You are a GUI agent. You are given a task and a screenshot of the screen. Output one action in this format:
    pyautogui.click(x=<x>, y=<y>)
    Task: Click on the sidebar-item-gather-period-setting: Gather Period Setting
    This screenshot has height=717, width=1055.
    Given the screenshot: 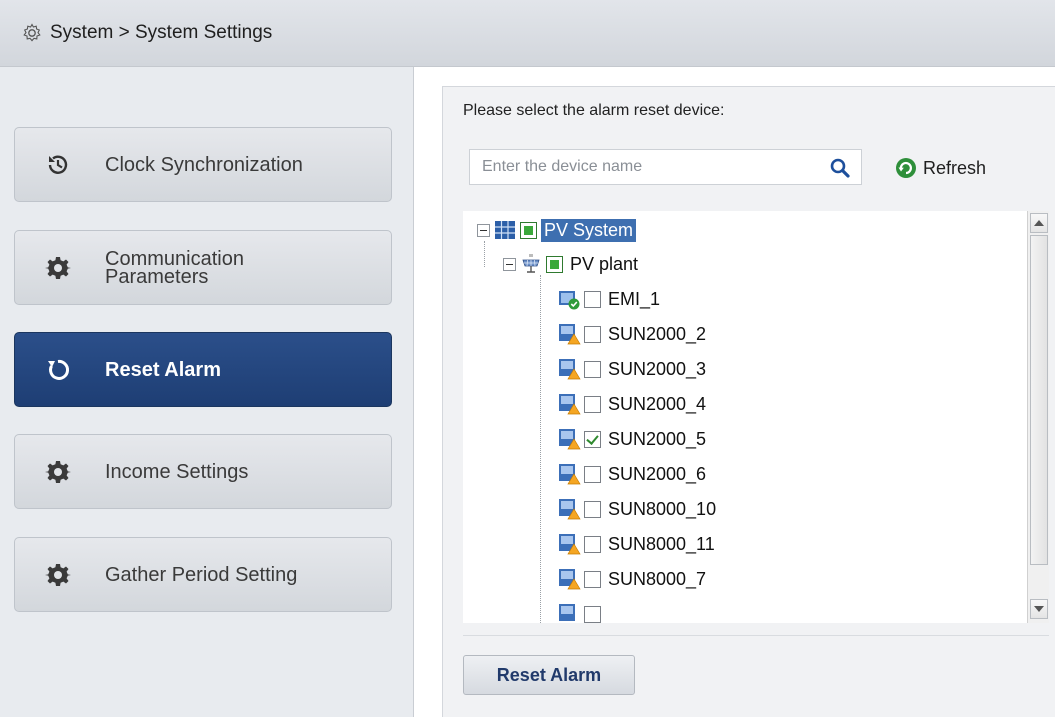 What is the action you would take?
    pyautogui.click(x=203, y=574)
    